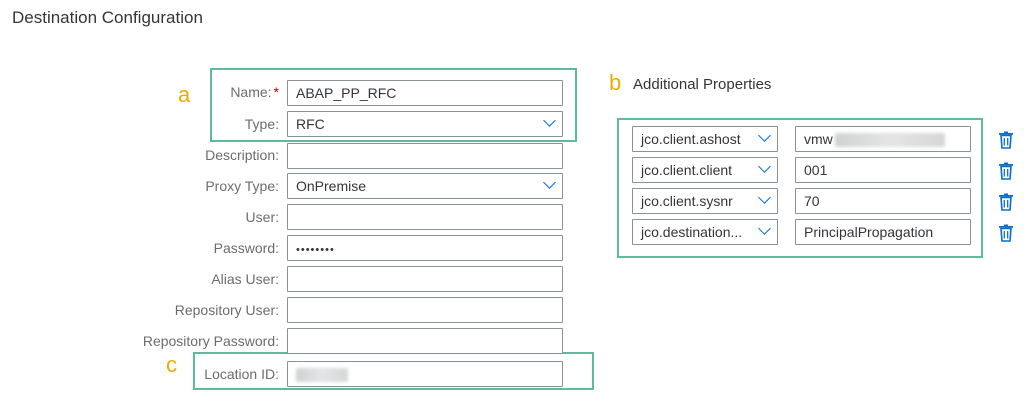 This screenshot has height=394, width=1024. Describe the element at coordinates (705, 170) in the screenshot. I see `property-key-select: jco.client.client` at that location.